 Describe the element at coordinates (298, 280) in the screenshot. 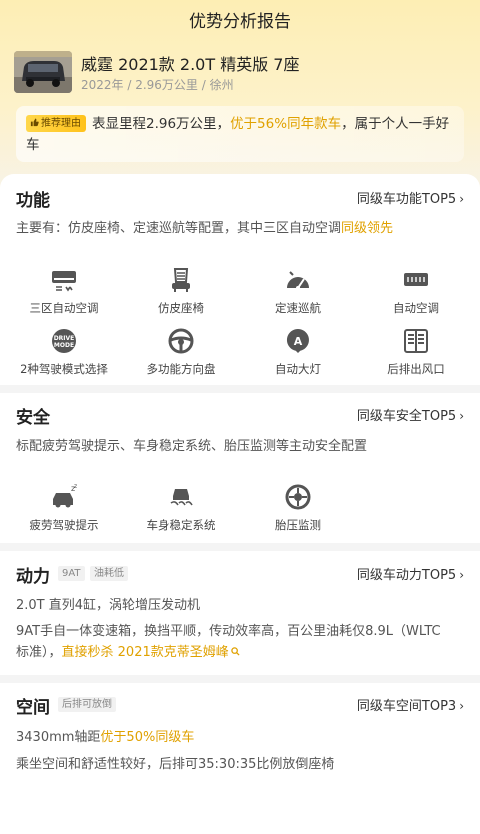

I see `cruise-control-icon` at that location.